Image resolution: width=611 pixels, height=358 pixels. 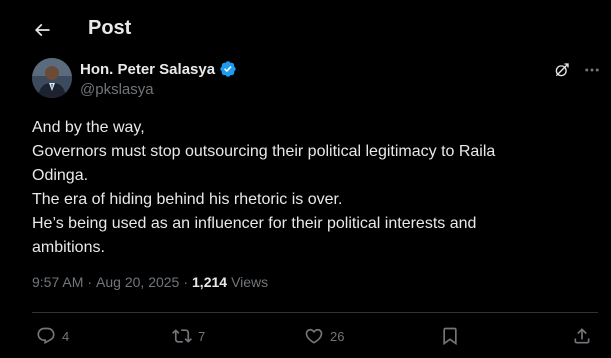 I want to click on grok-icon, so click(x=562, y=70).